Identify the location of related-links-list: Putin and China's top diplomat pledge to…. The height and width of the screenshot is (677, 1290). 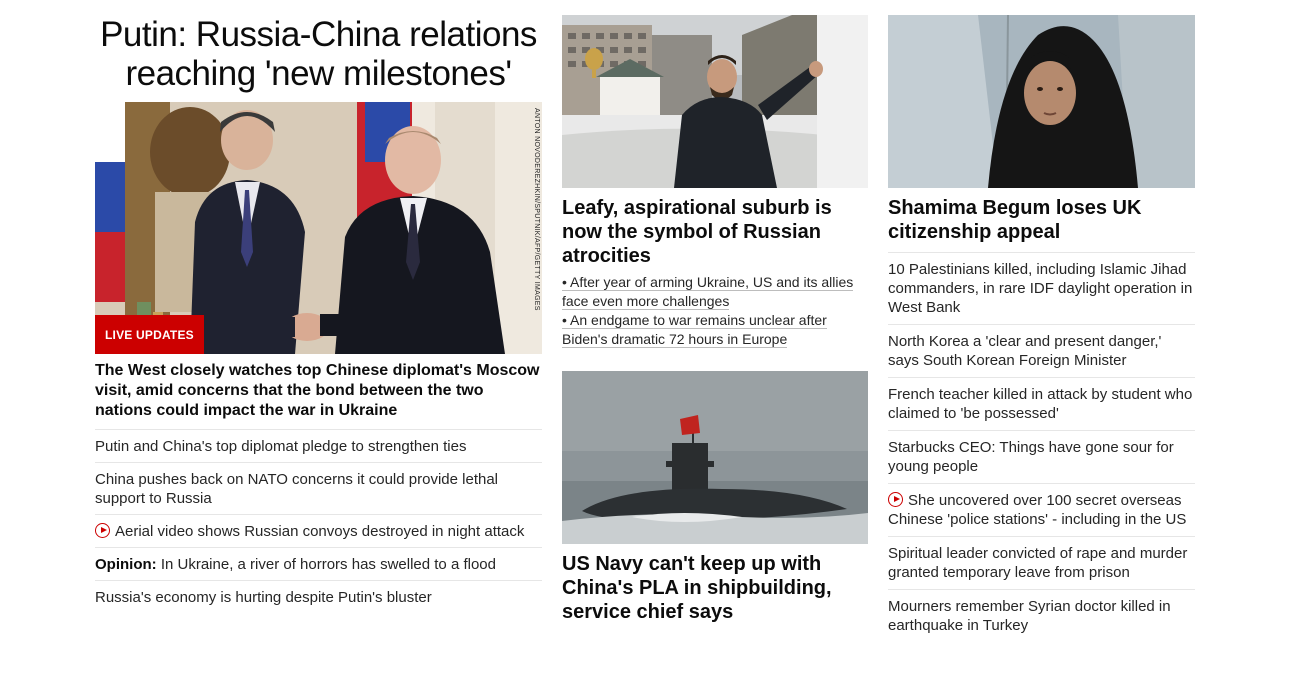
(318, 521).